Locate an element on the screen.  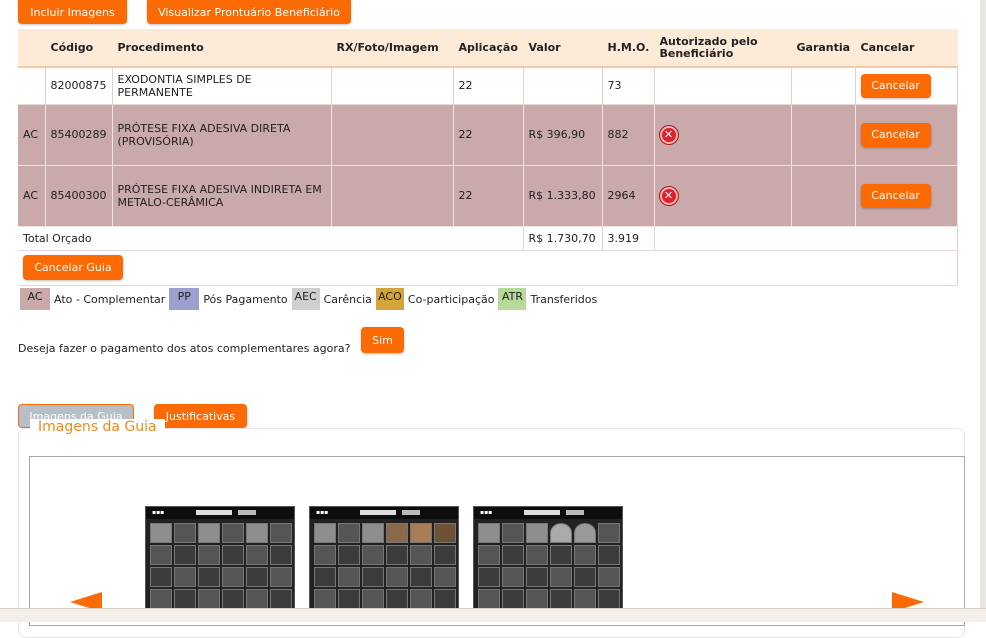
cell-codigo: 85400300 is located at coordinates (79, 196).